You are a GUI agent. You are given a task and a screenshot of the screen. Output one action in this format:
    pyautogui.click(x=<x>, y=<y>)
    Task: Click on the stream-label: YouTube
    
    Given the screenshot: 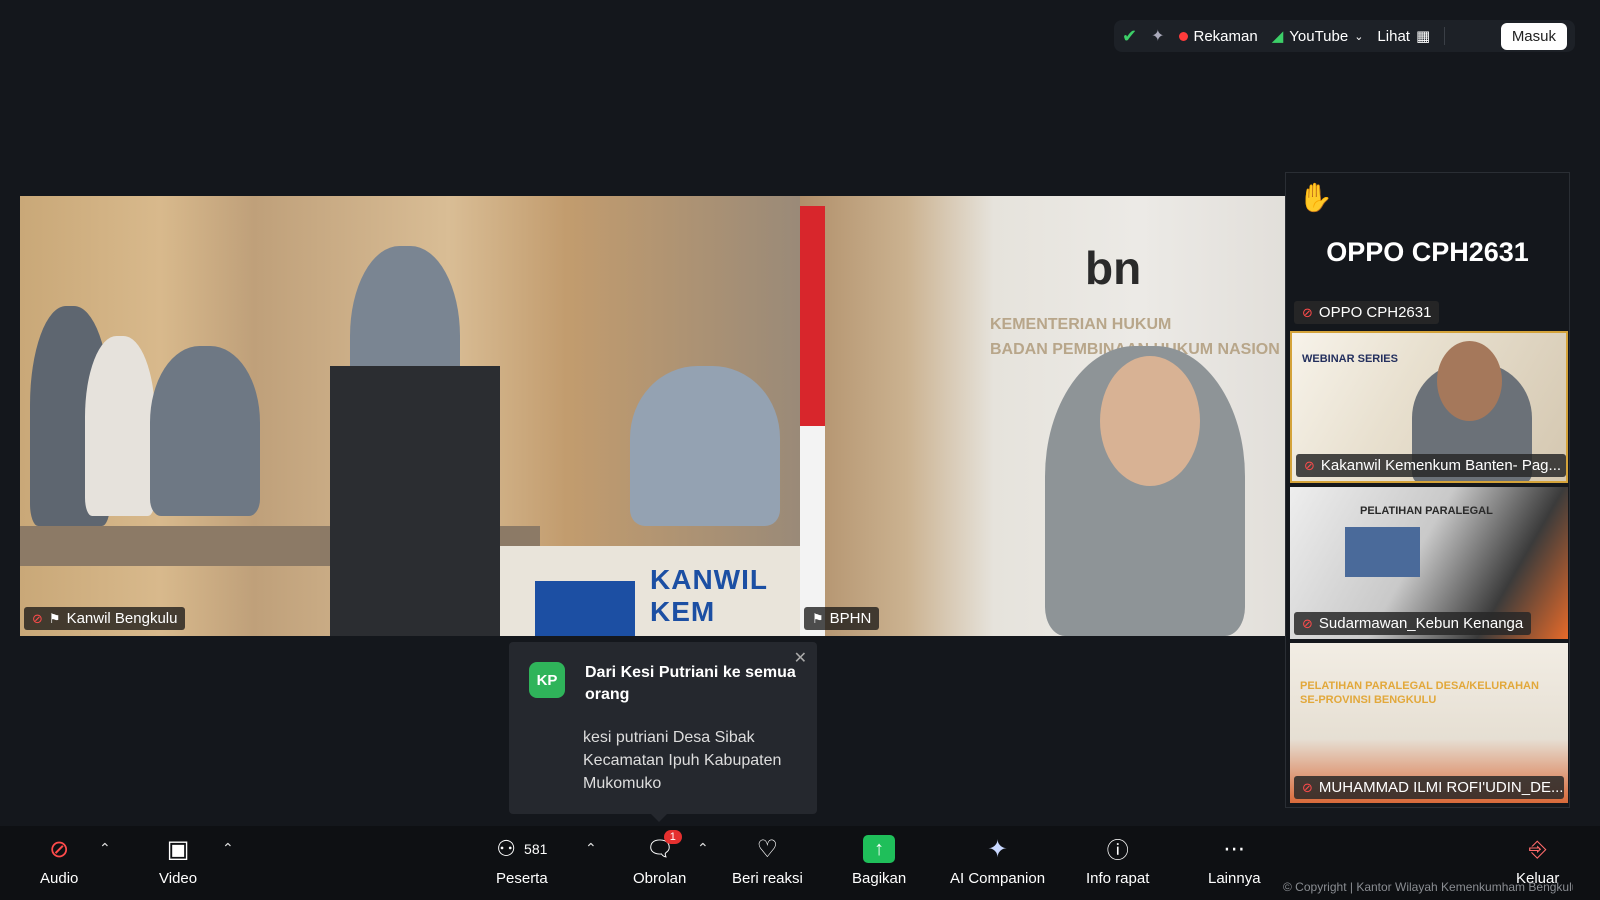 What is the action you would take?
    pyautogui.click(x=1319, y=36)
    